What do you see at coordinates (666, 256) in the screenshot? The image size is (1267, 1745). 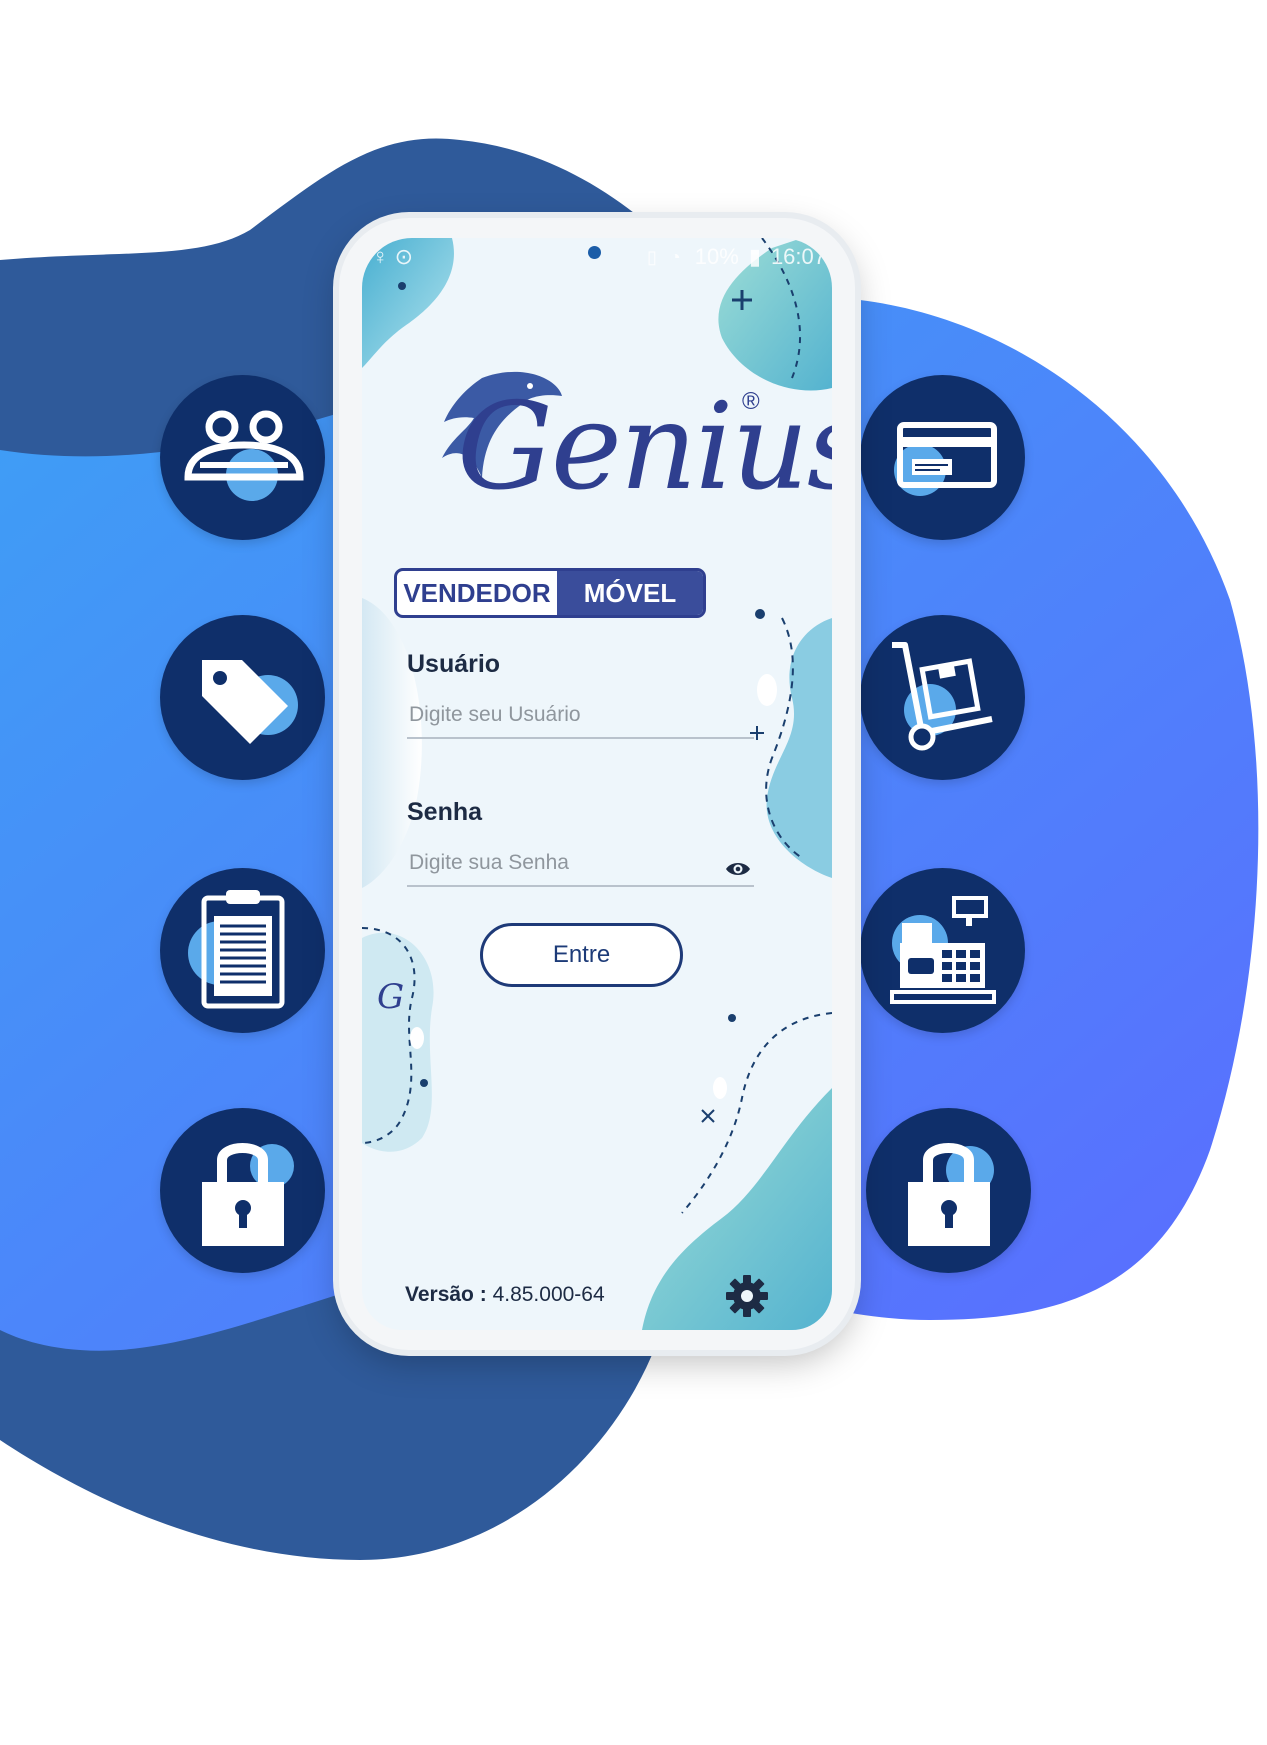 I see `signal-wifi-icon: ▯ ◔` at bounding box center [666, 256].